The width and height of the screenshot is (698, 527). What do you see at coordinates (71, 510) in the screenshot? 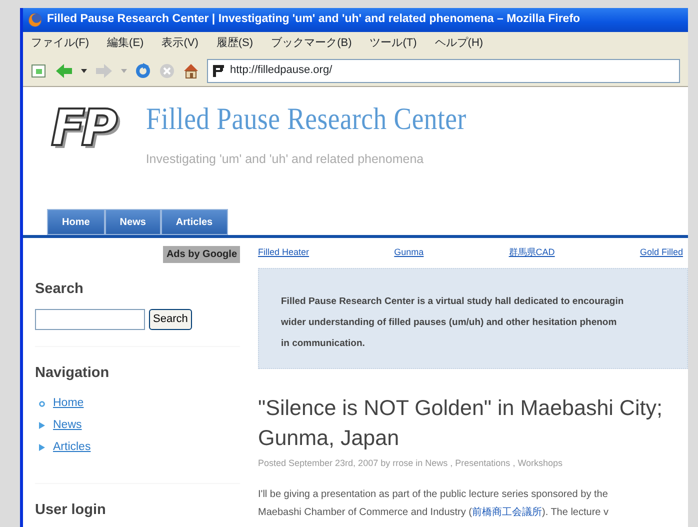
I see `section-heading: User login` at bounding box center [71, 510].